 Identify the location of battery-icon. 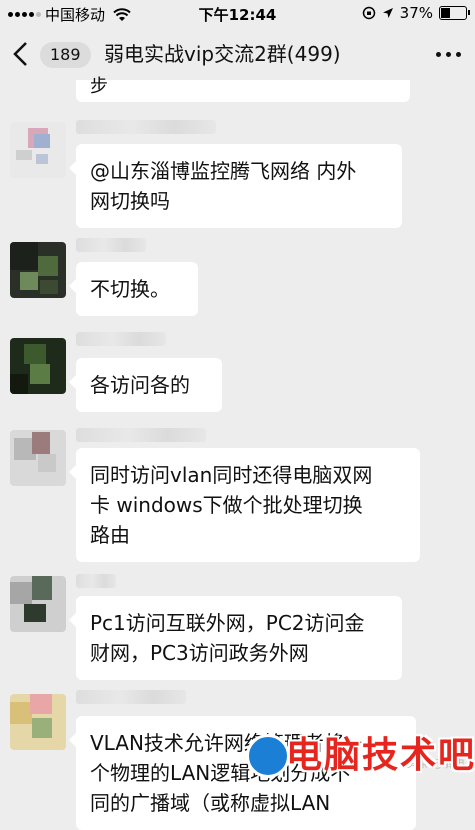
(454, 13).